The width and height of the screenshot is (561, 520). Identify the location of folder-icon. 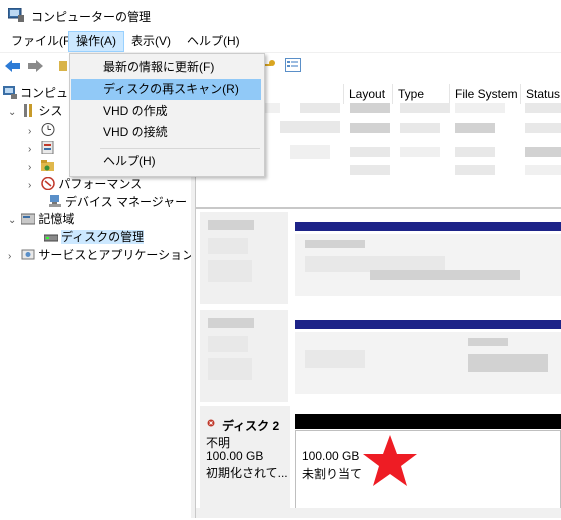
(62, 66).